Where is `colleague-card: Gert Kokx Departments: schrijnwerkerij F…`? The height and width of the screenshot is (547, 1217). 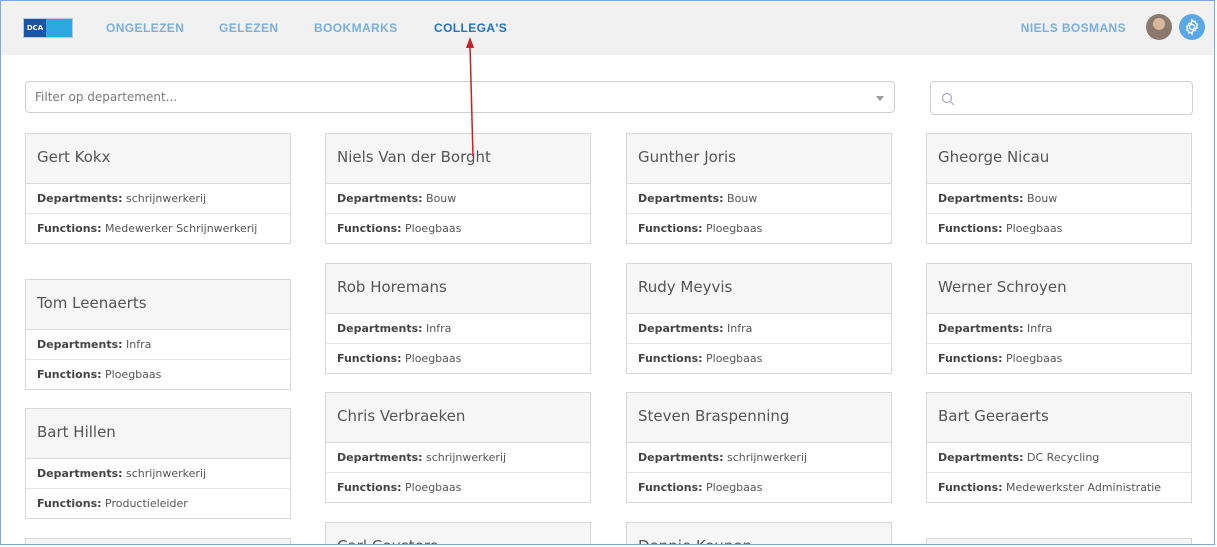 colleague-card: Gert Kokx Departments: schrijnwerkerij F… is located at coordinates (158, 188).